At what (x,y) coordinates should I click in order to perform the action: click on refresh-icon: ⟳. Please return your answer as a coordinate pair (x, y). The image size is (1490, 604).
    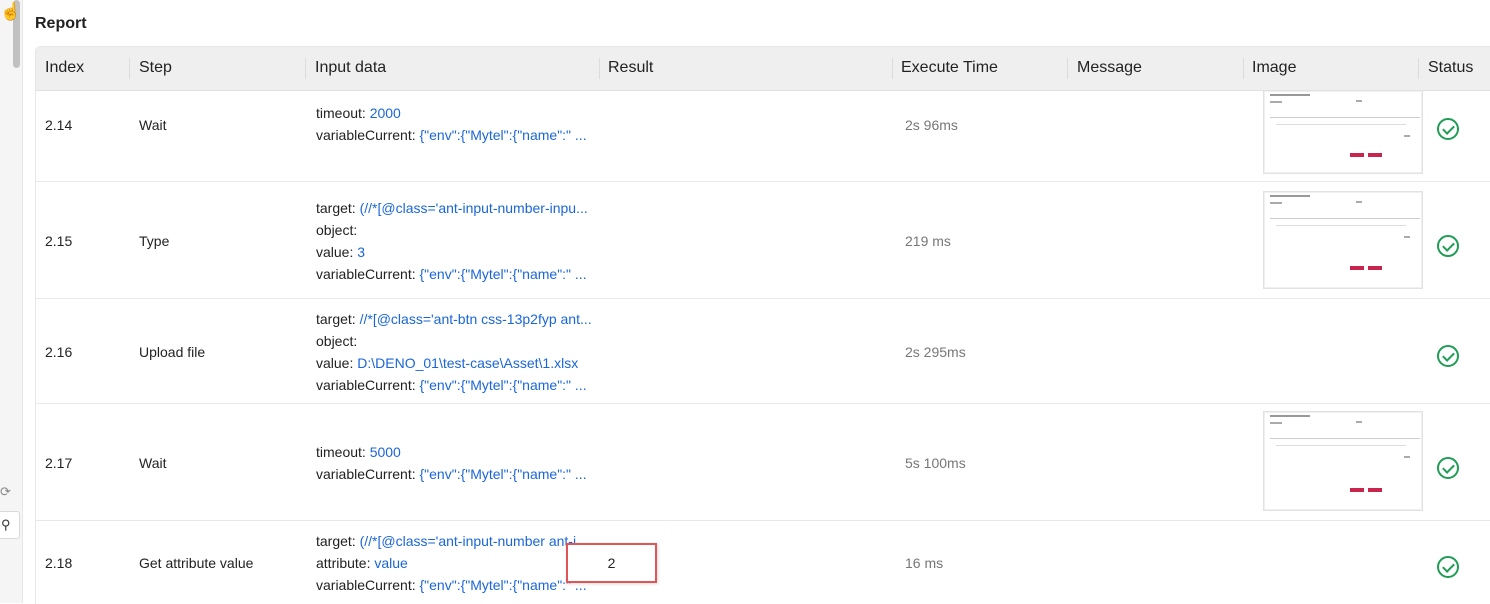
    Looking at the image, I should click on (5, 492).